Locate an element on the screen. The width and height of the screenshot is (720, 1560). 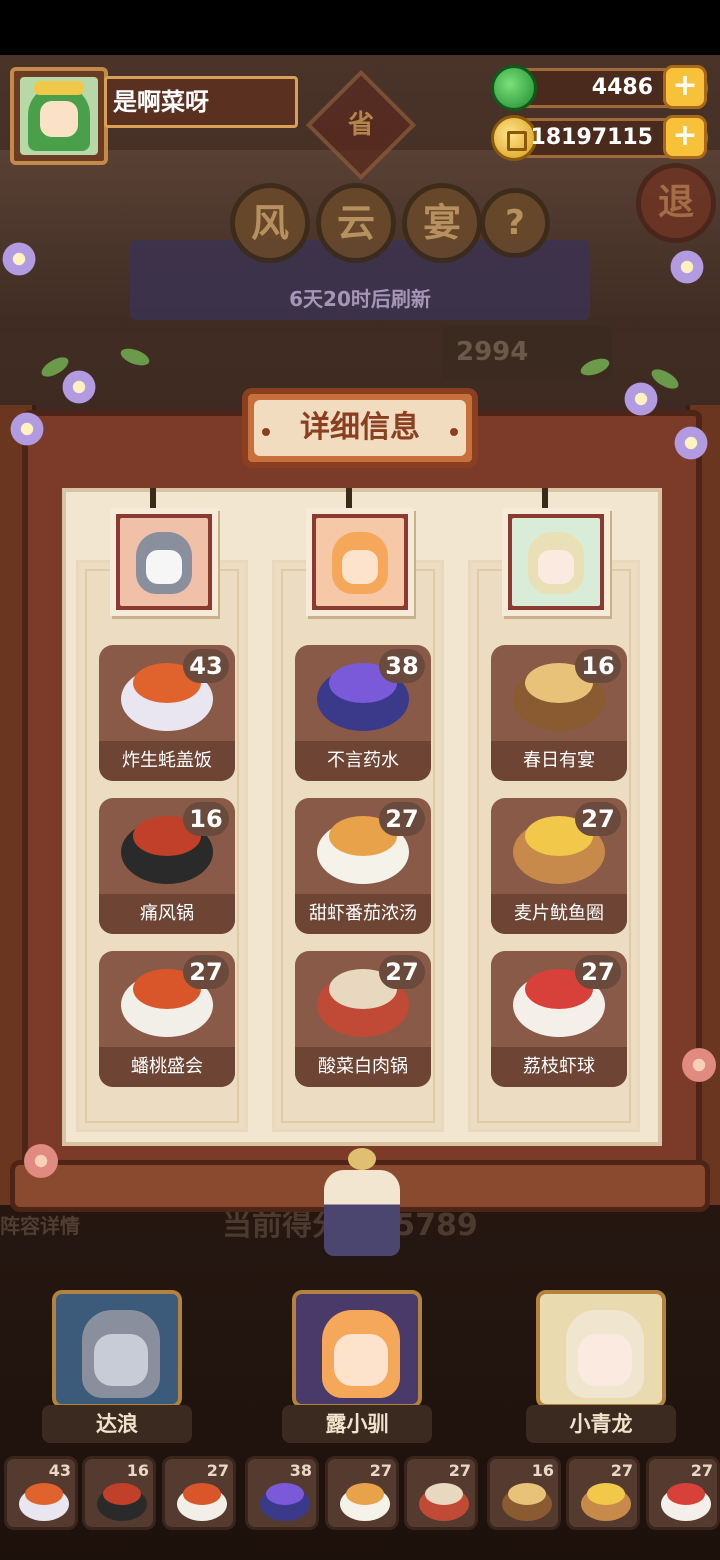
jade-icon is located at coordinates (514, 88).